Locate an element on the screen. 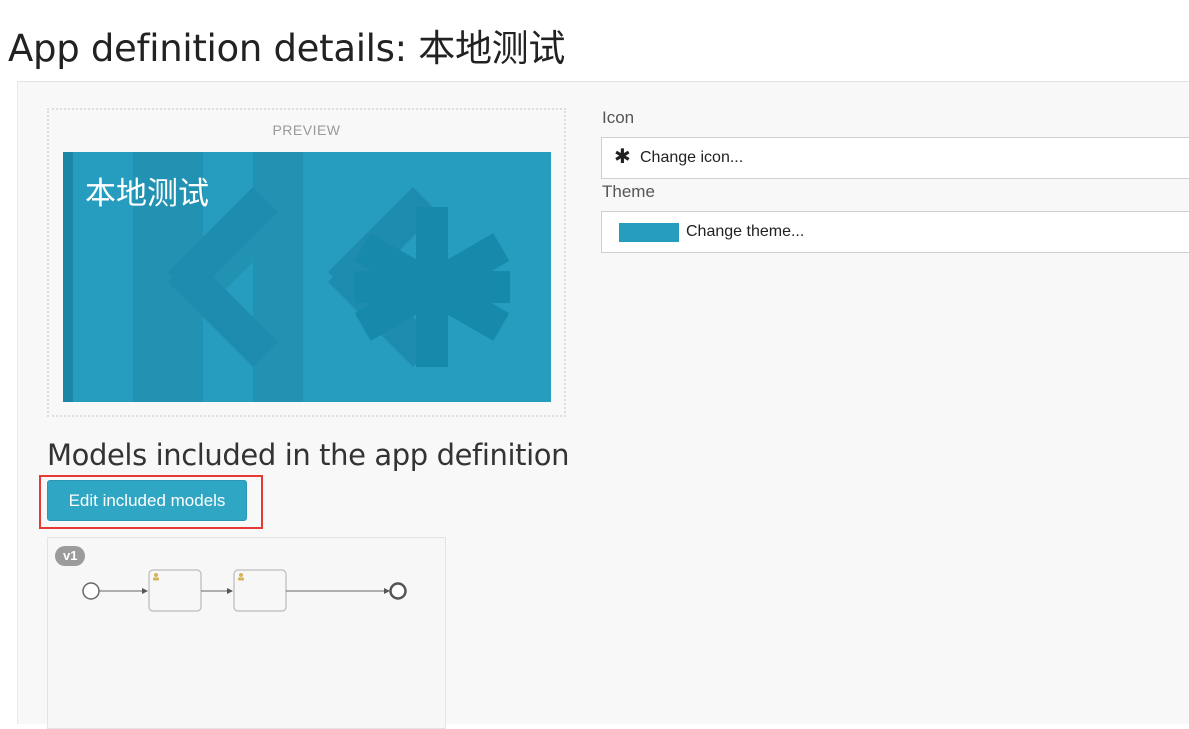  theme-color-swatch is located at coordinates (649, 232).